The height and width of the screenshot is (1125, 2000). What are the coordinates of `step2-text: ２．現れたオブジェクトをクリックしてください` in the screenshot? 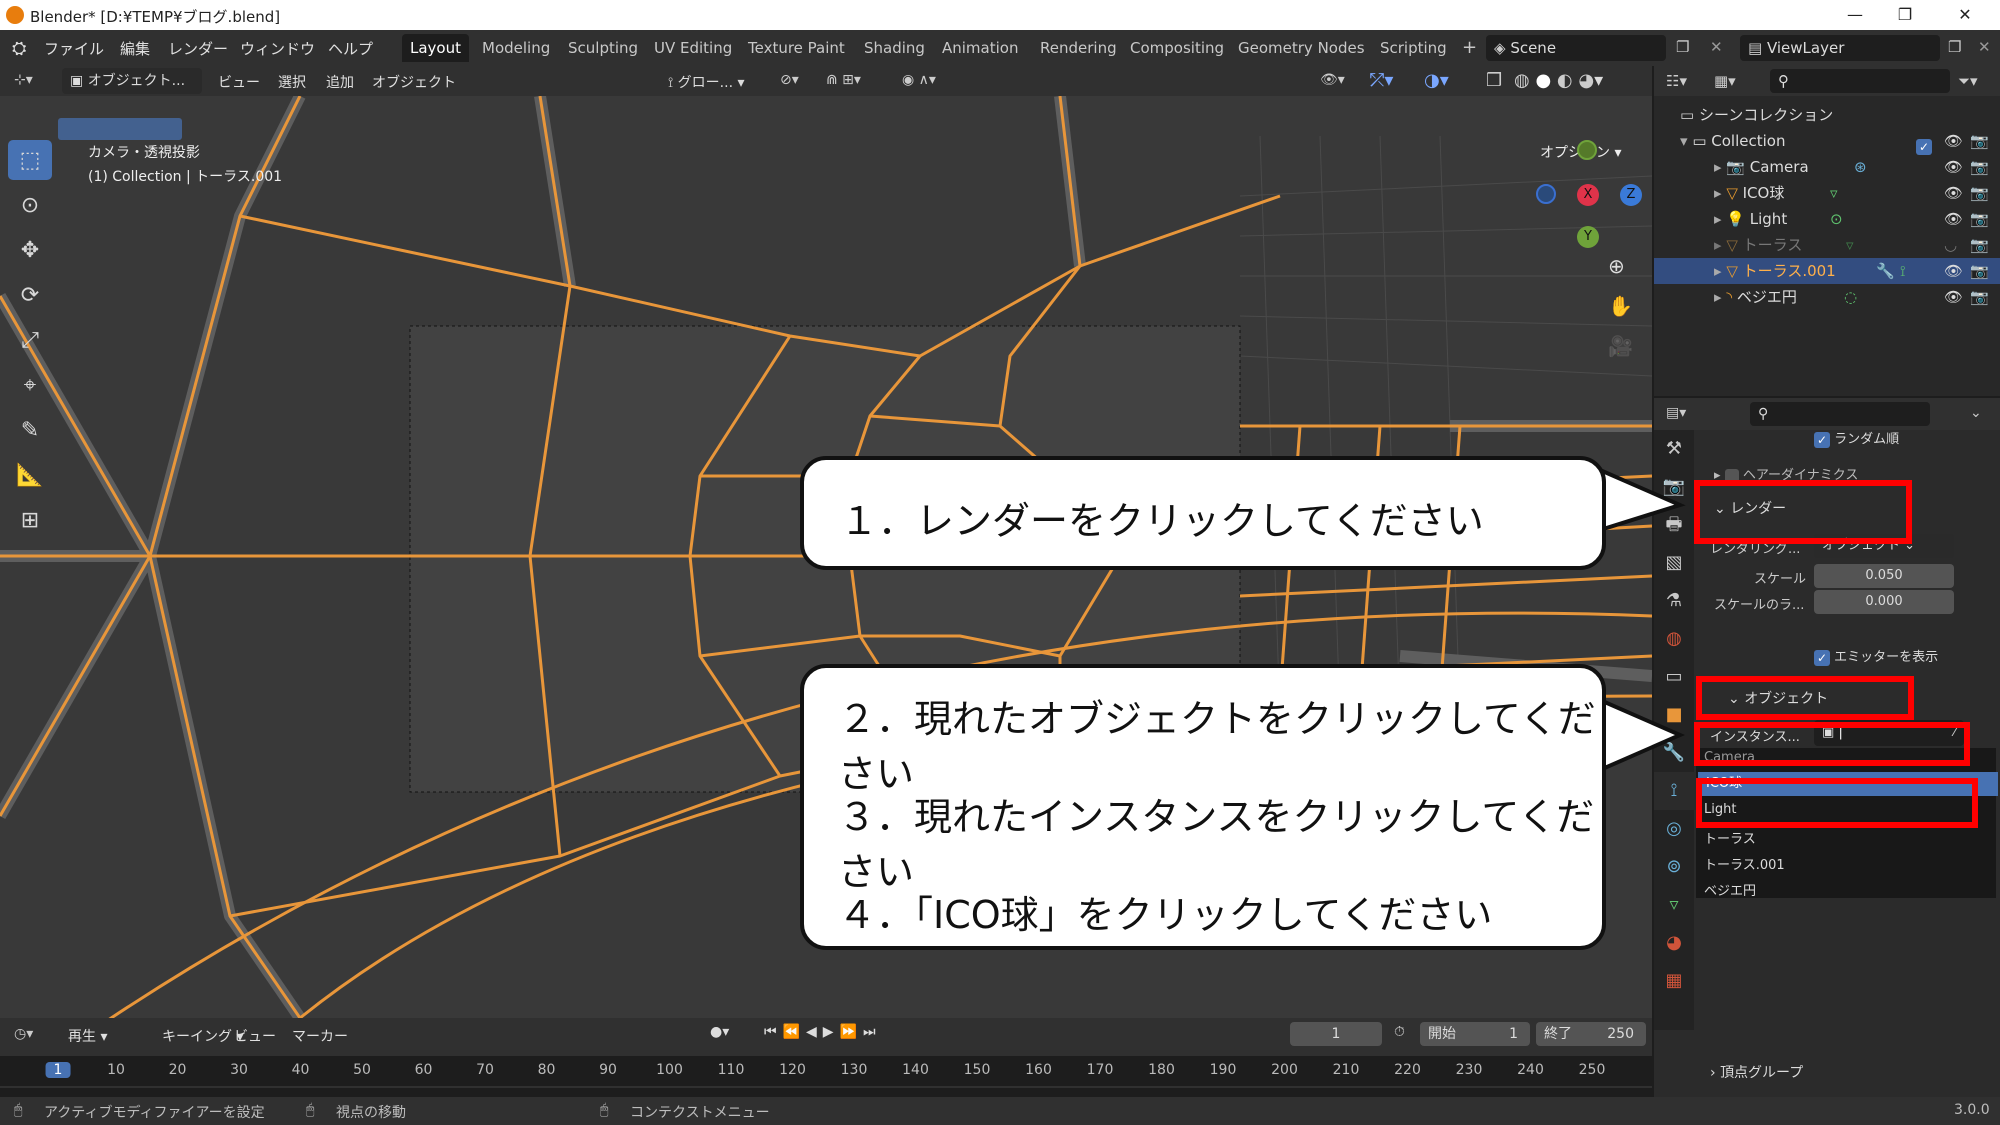 It's located at (1217, 746).